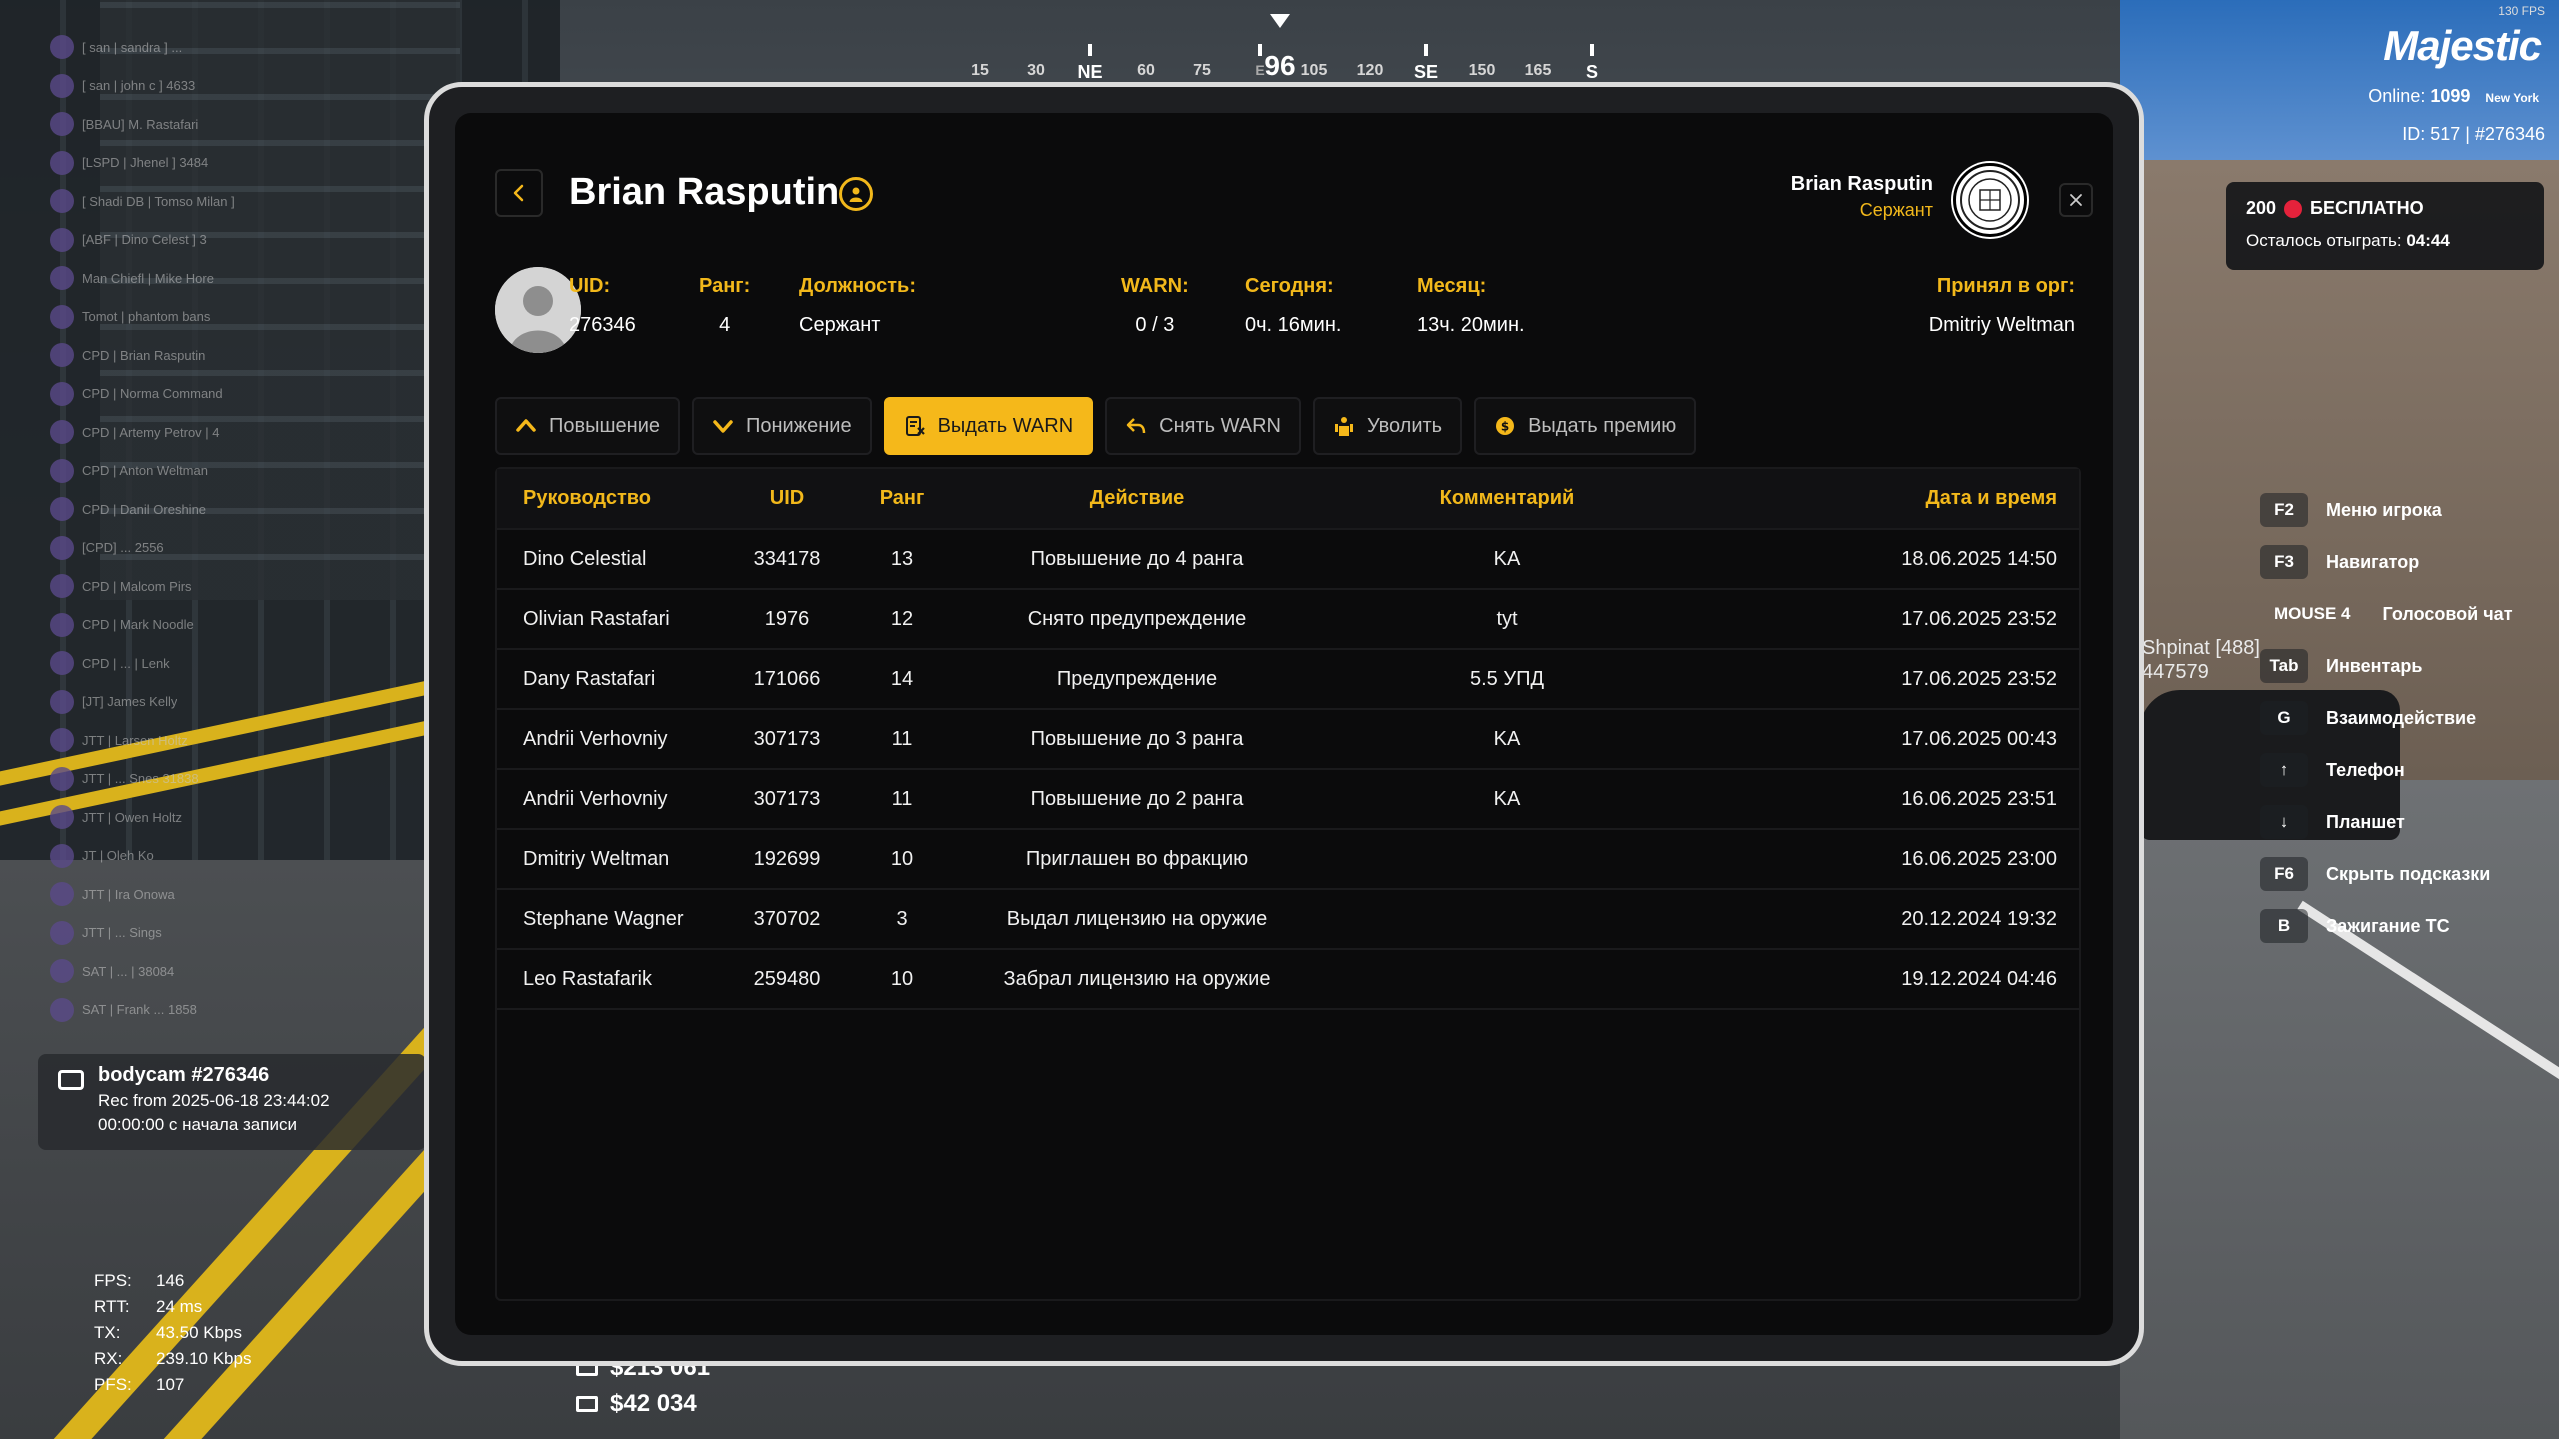 The image size is (2559, 1439). What do you see at coordinates (2076, 200) in the screenshot?
I see `close-button` at bounding box center [2076, 200].